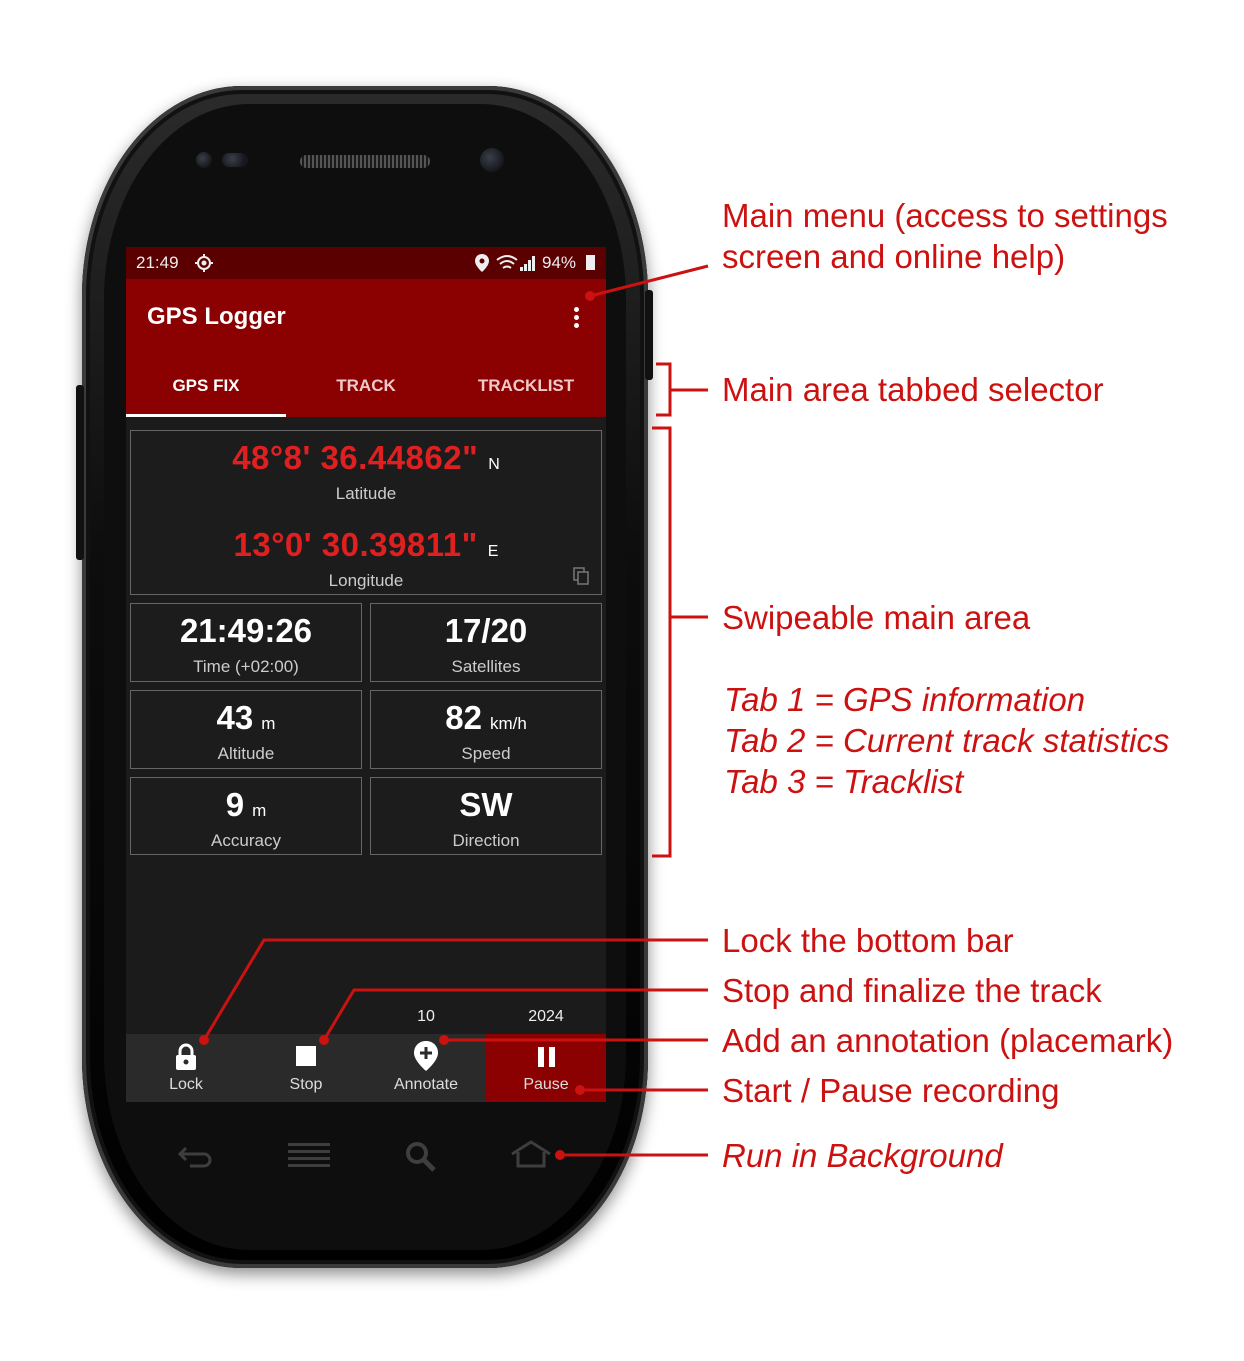  Describe the element at coordinates (894, 256) in the screenshot. I see `annotation-main-menu-2: screen and online help)` at that location.